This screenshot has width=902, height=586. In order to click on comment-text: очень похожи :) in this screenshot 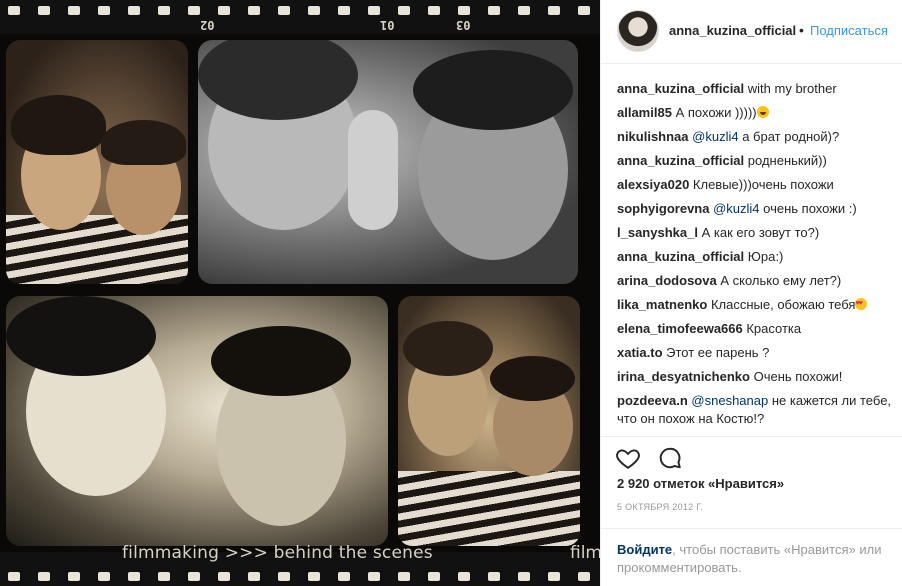, I will do `click(810, 208)`.